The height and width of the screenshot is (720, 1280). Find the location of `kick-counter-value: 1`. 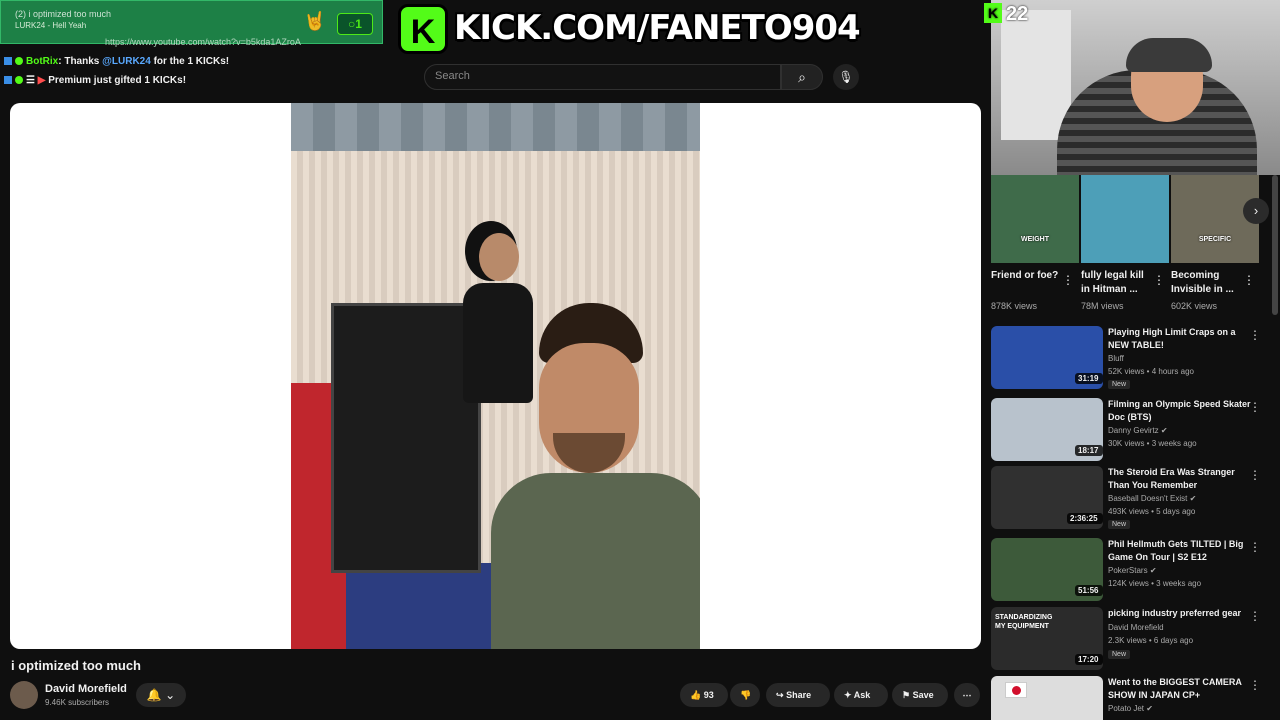

kick-counter-value: 1 is located at coordinates (358, 24).